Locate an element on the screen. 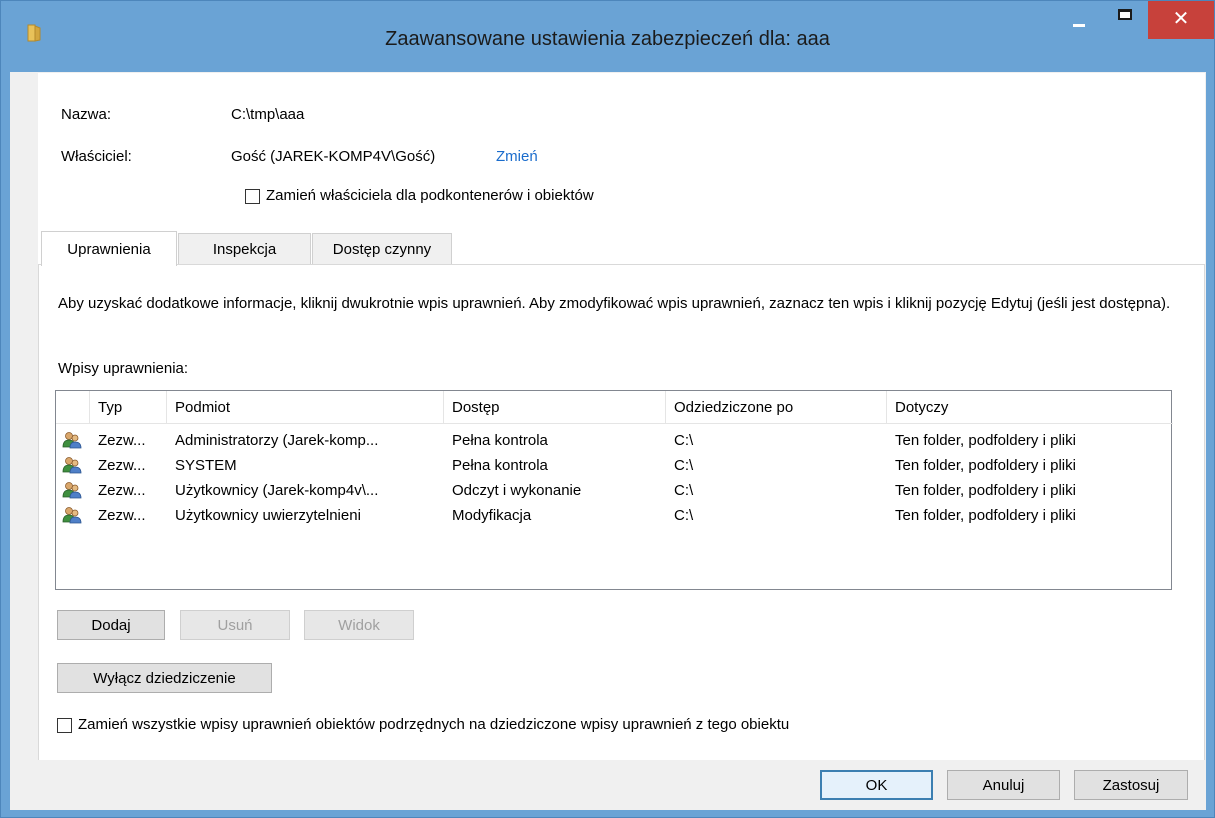 This screenshot has width=1215, height=818. view-button: Widok is located at coordinates (359, 625).